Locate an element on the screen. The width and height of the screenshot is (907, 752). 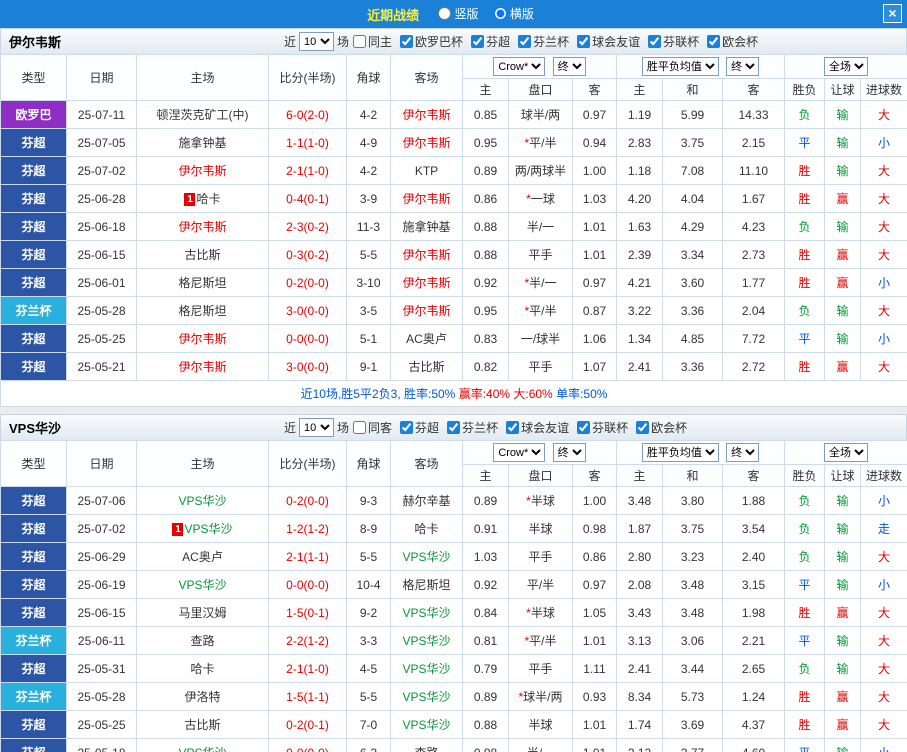
handicap-line: 两/两球半 is located at coordinates (540, 170).